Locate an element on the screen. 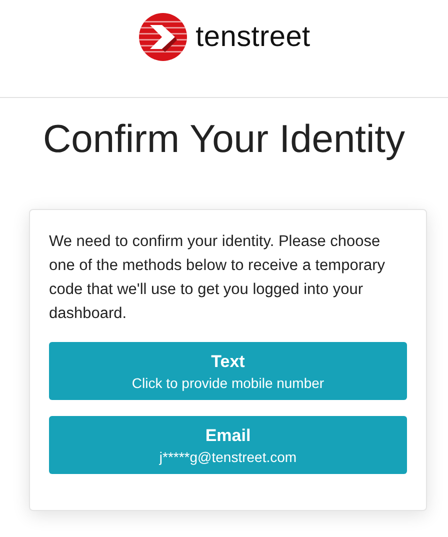  page-title: Confirm Your Identity is located at coordinates (224, 140).